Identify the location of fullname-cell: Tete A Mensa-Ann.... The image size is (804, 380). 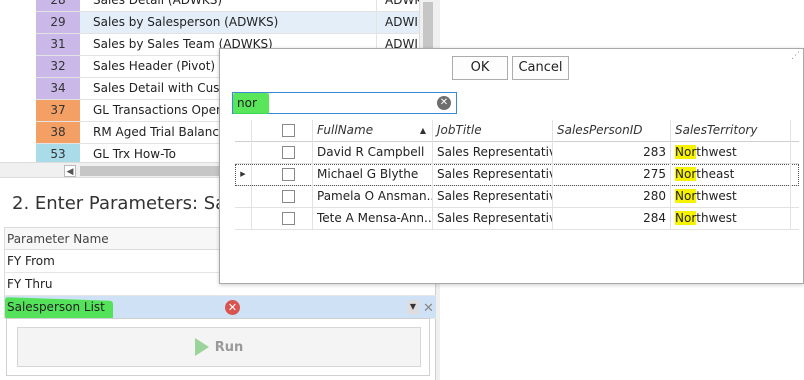
(373, 219).